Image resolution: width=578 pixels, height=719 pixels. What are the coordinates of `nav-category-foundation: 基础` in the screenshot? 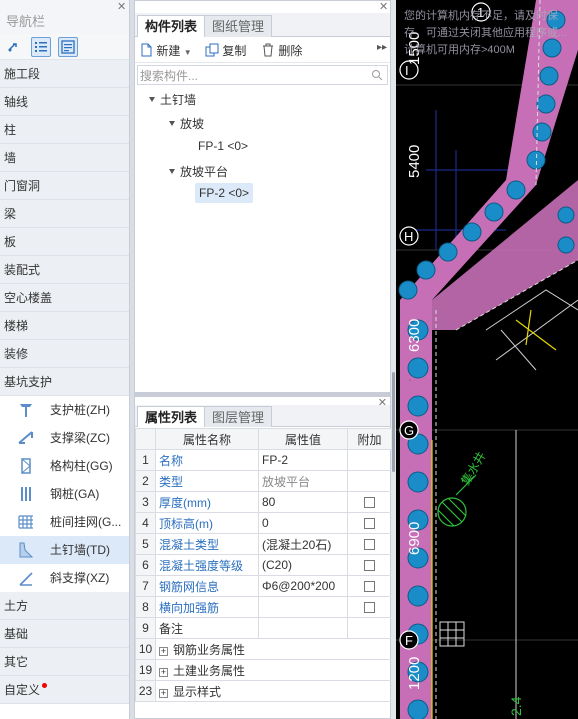 It's located at (64, 634).